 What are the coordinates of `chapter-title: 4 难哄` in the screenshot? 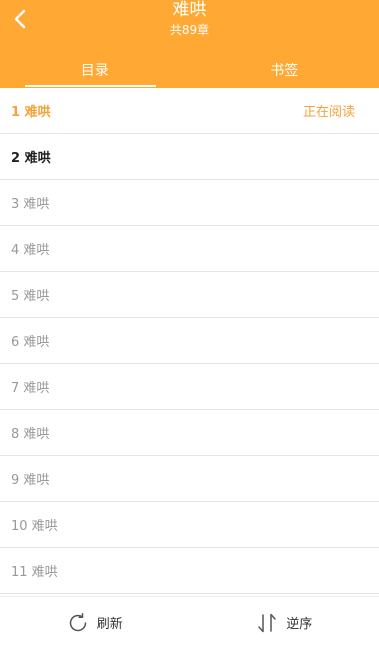 It's located at (30, 250).